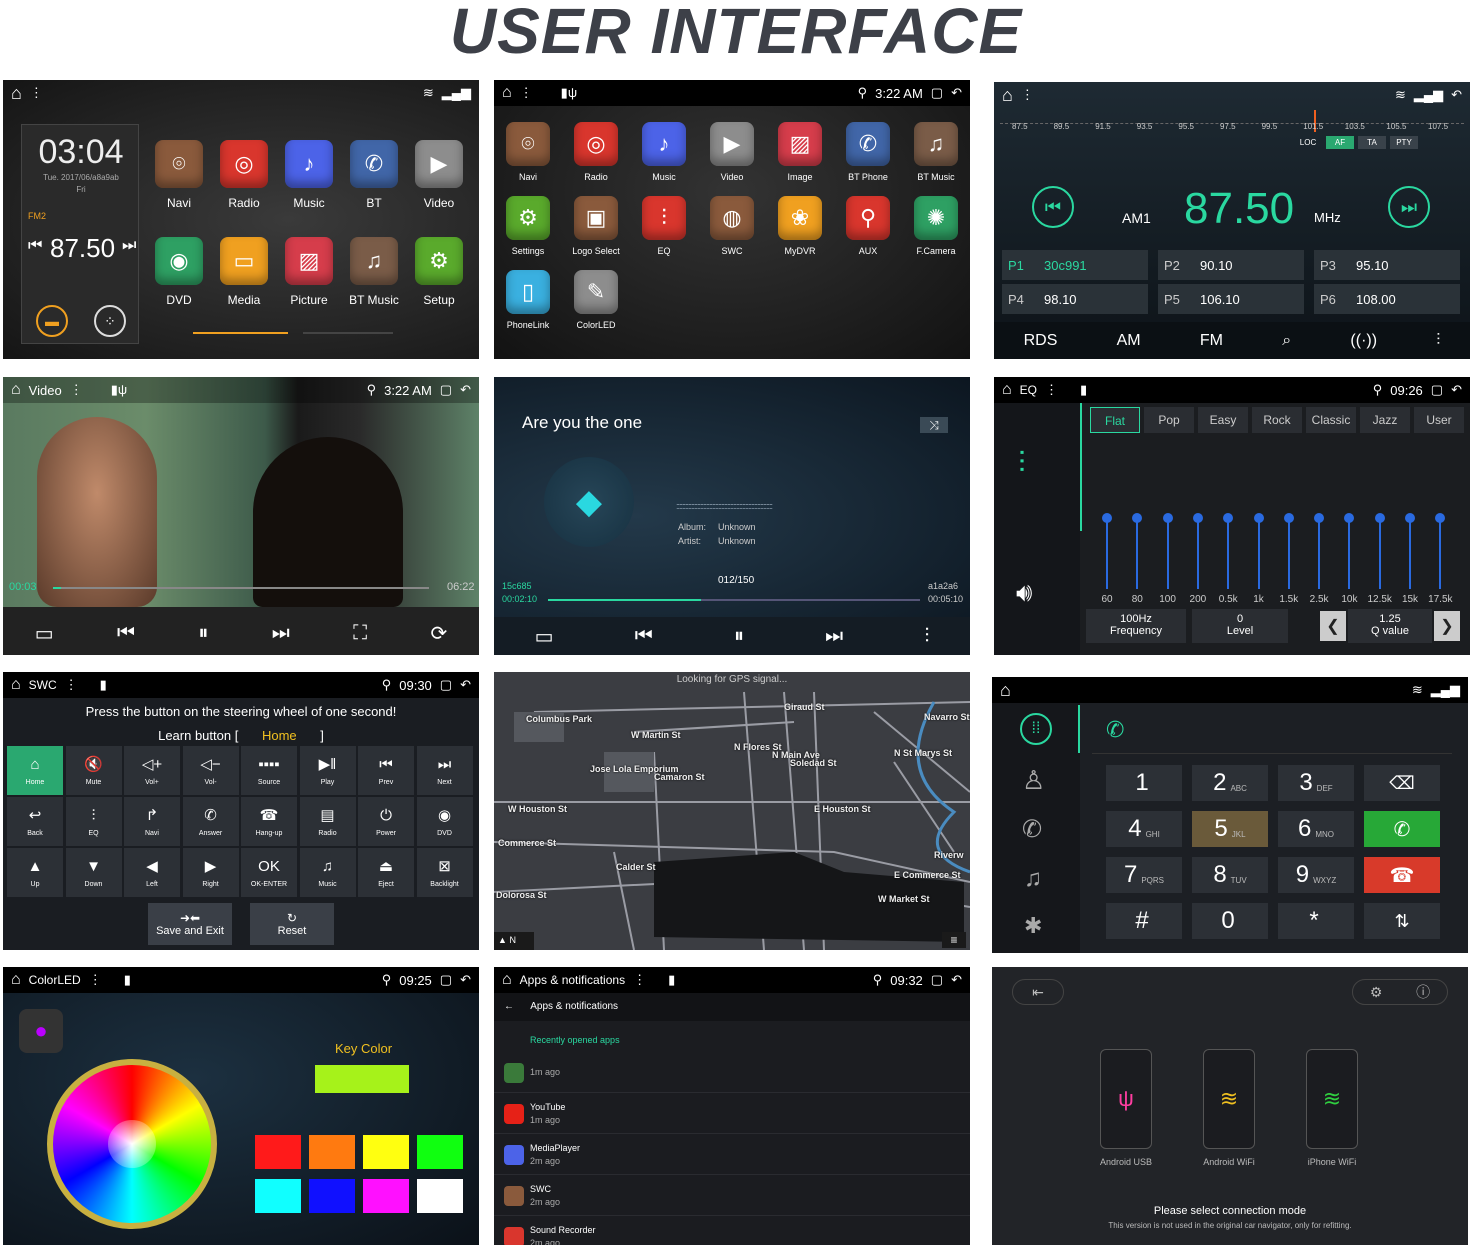 The height and width of the screenshot is (1248, 1472). Describe the element at coordinates (732, 1073) in the screenshot. I see `recent-app-row: 1m ago` at that location.